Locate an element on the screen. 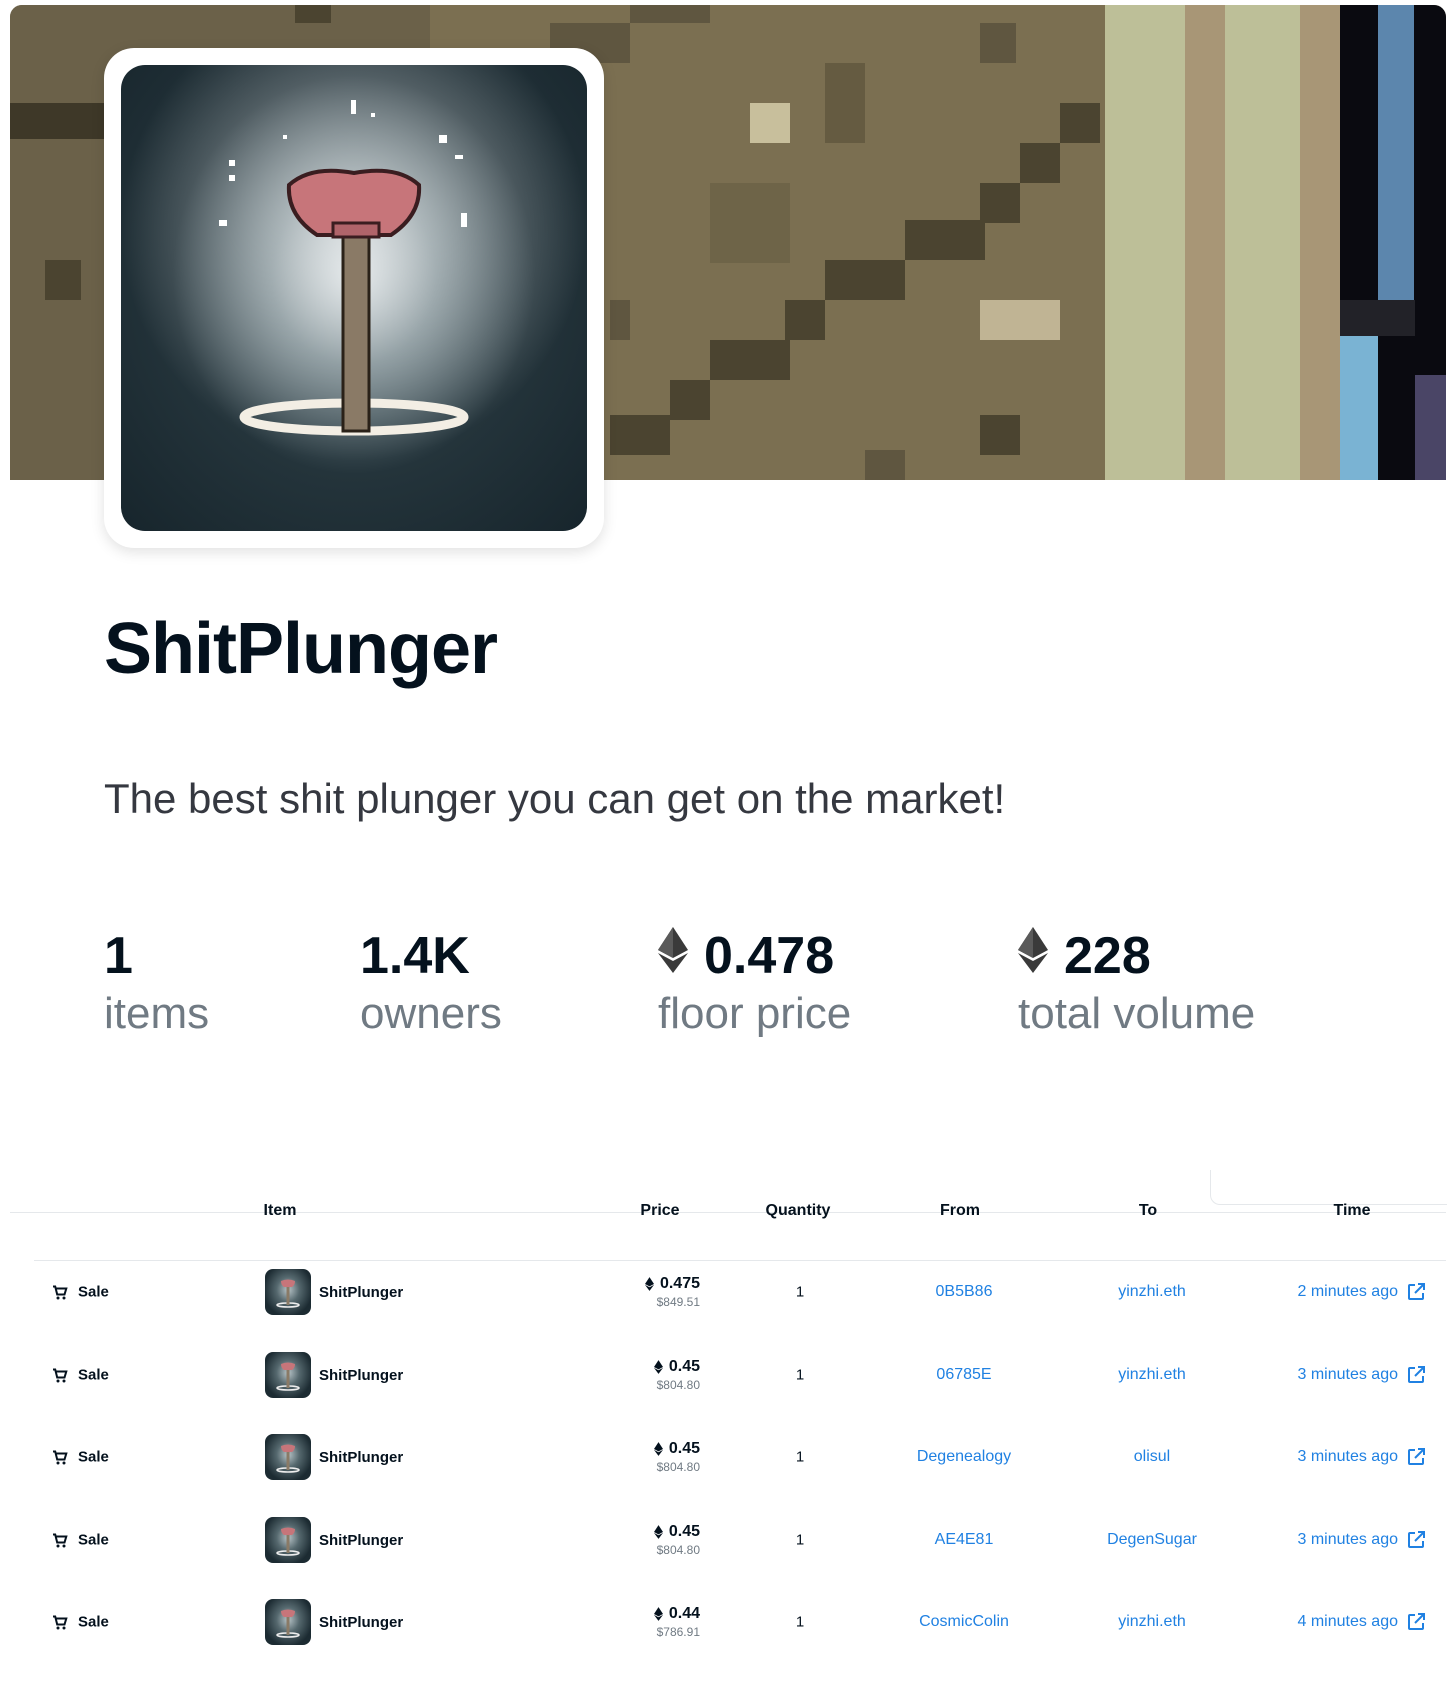 Image resolution: width=1456 pixels, height=1688 pixels. to-account-link: DegenSugar is located at coordinates (1152, 1540).